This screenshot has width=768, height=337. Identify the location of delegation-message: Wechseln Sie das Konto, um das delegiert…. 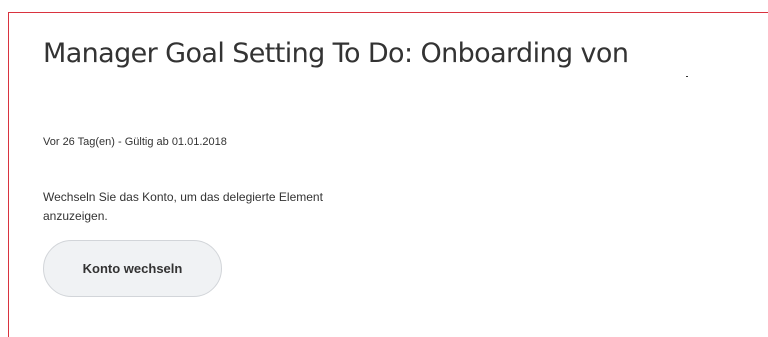
(183, 206).